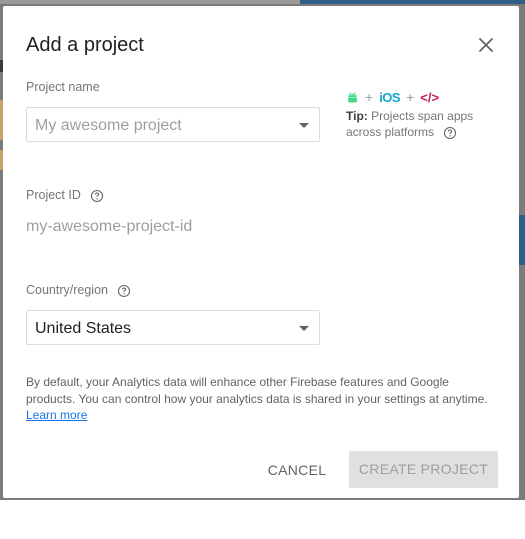 The width and height of the screenshot is (525, 539). I want to click on project-id-label-row: Project ID, so click(65, 195).